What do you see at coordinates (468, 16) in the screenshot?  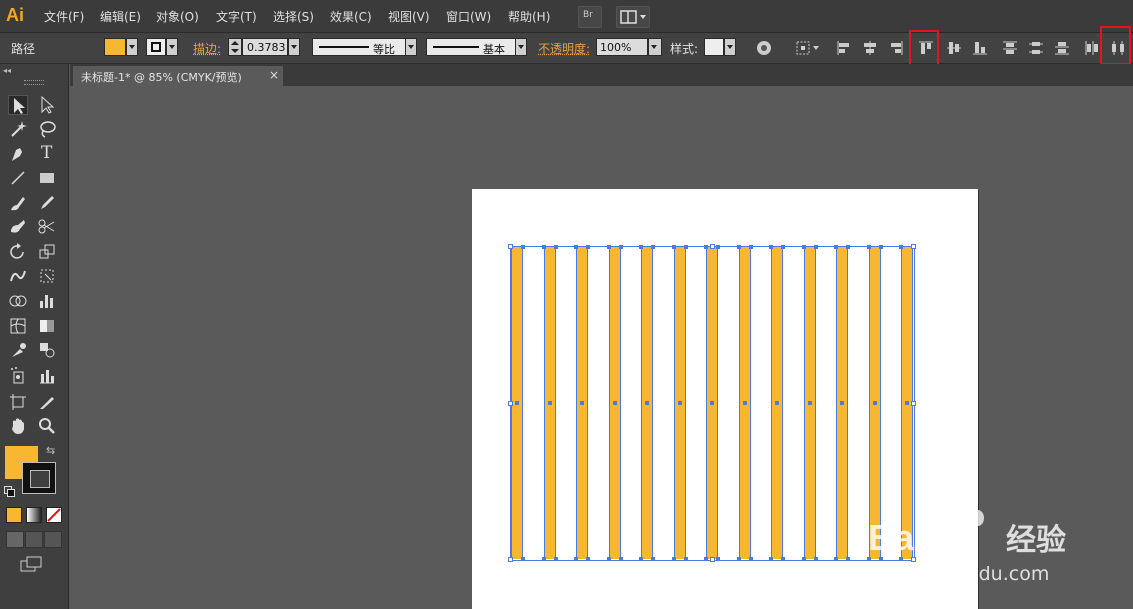 I see `menu-item: 窗口(W)` at bounding box center [468, 16].